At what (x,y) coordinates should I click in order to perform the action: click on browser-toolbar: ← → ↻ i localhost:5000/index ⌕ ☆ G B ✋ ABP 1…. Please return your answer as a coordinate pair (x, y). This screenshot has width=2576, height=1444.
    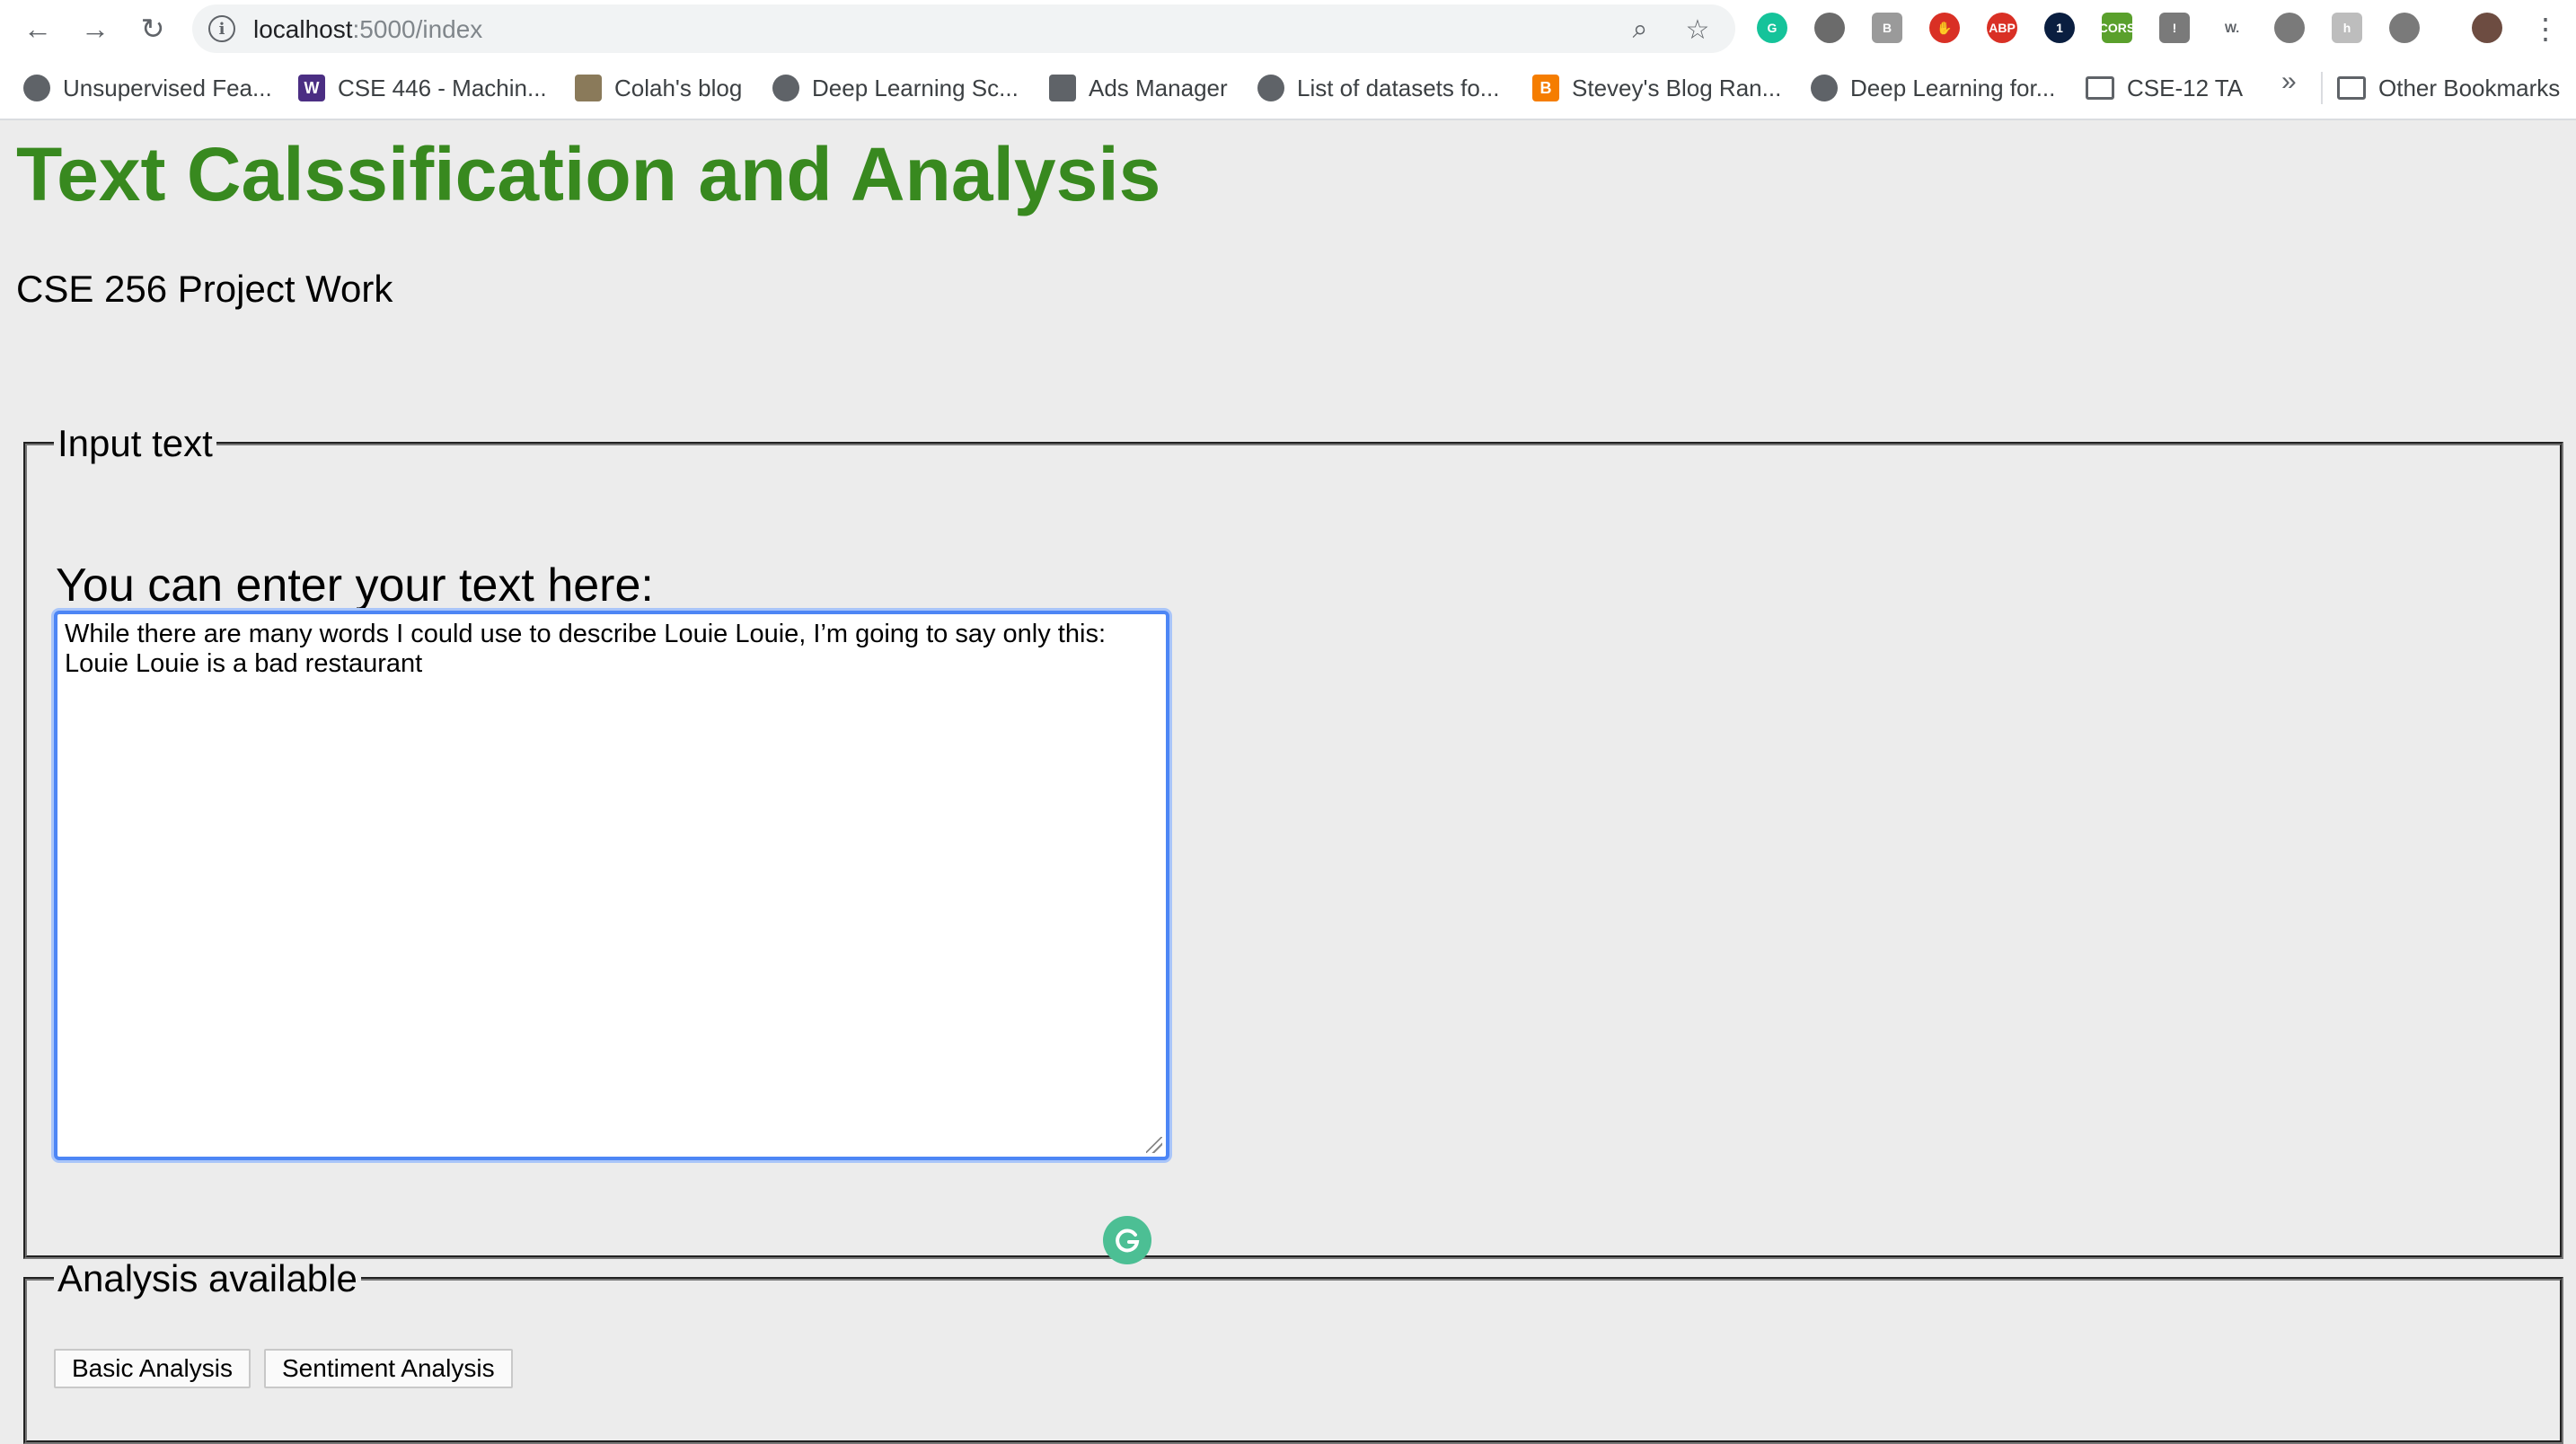
    Looking at the image, I should click on (1288, 28).